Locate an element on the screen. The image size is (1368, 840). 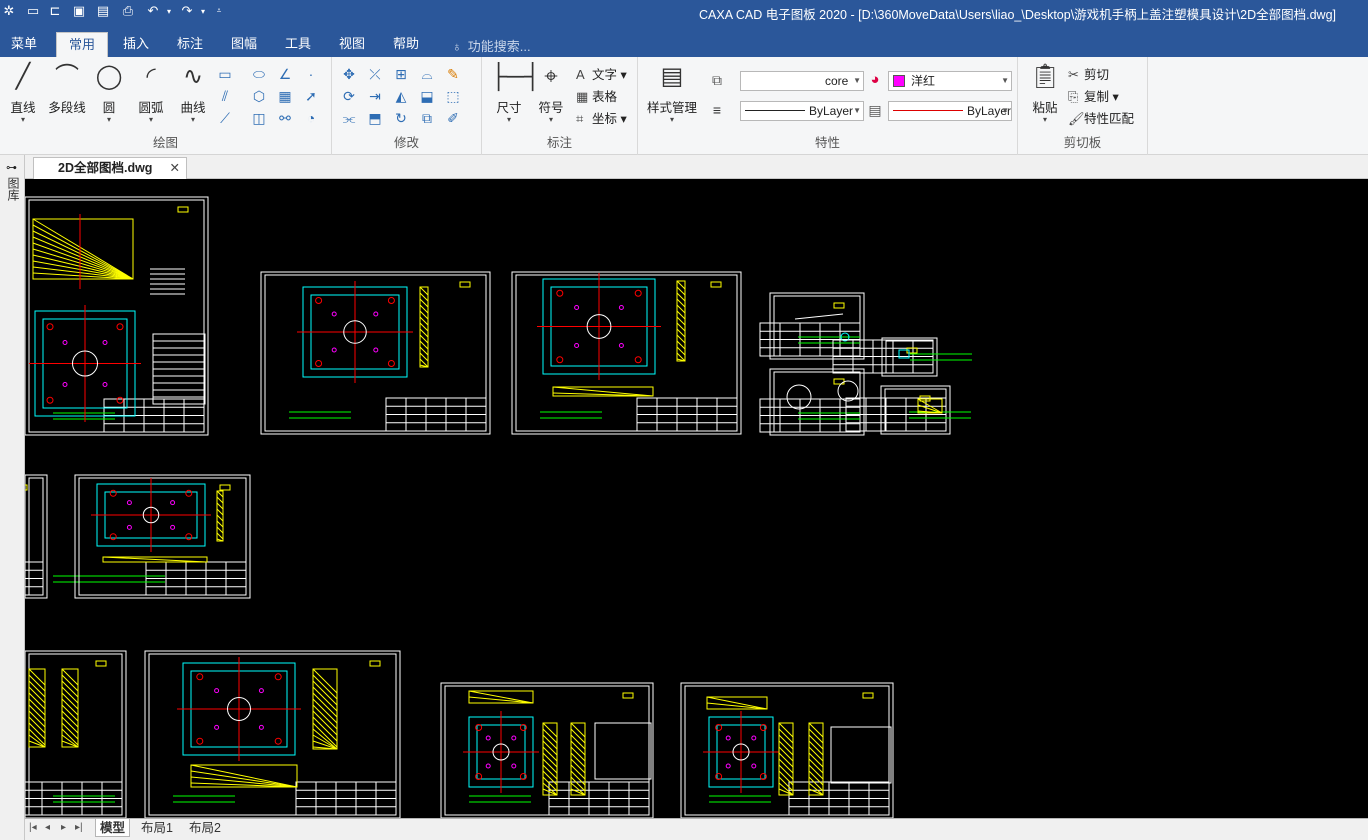
polygon-icon: ⬡ is located at coordinates (259, 96).